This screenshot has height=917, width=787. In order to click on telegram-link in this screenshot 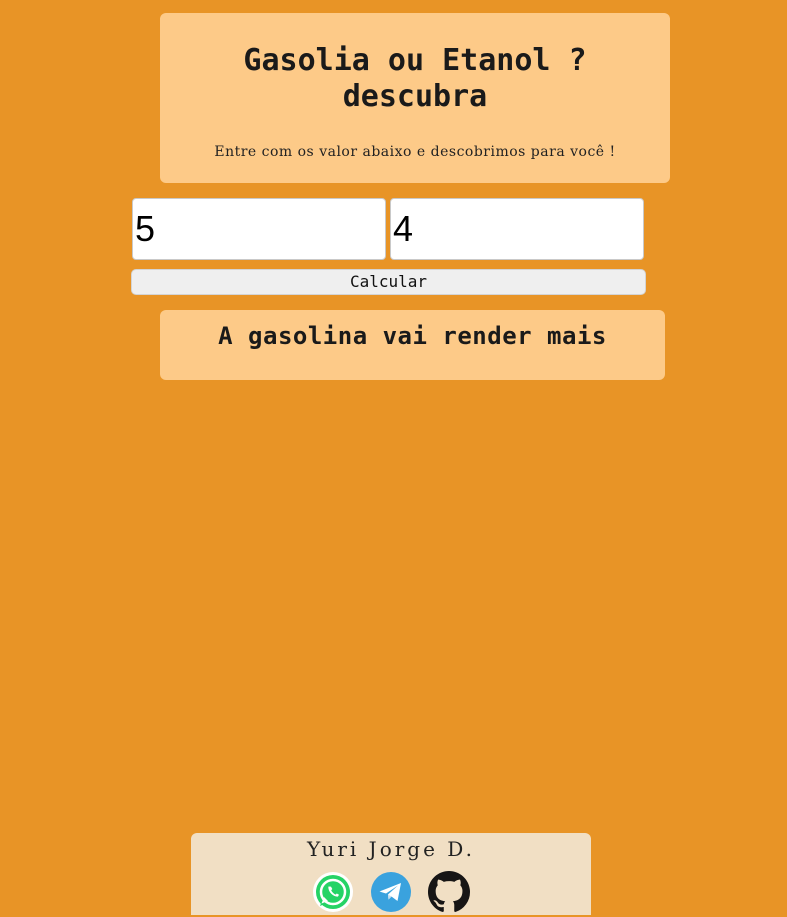, I will do `click(391, 892)`.